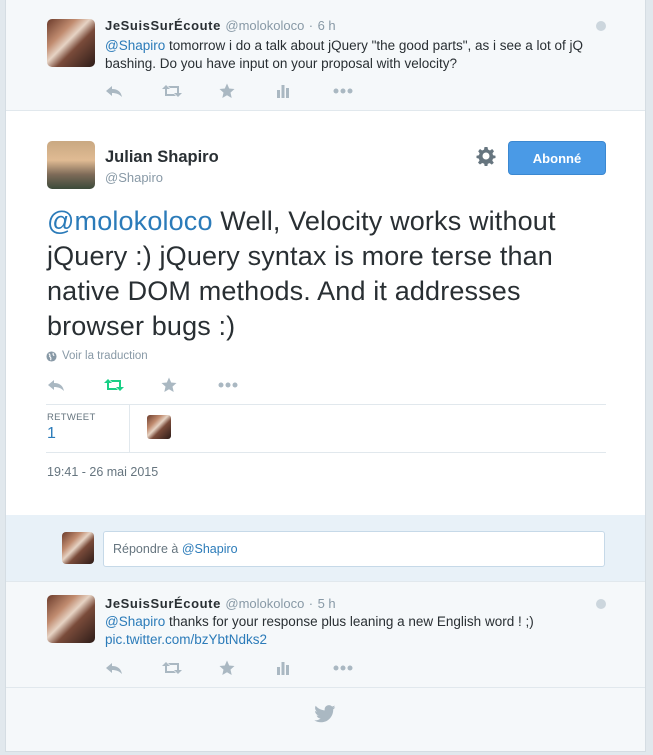  I want to click on timestamp: 5 h, so click(327, 603).